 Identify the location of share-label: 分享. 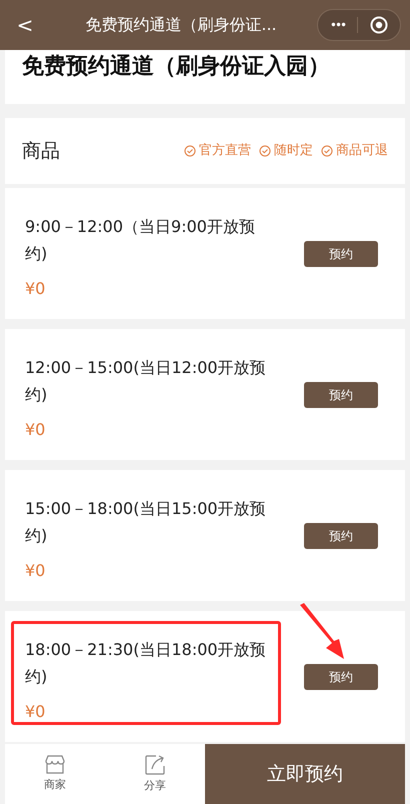
(155, 786).